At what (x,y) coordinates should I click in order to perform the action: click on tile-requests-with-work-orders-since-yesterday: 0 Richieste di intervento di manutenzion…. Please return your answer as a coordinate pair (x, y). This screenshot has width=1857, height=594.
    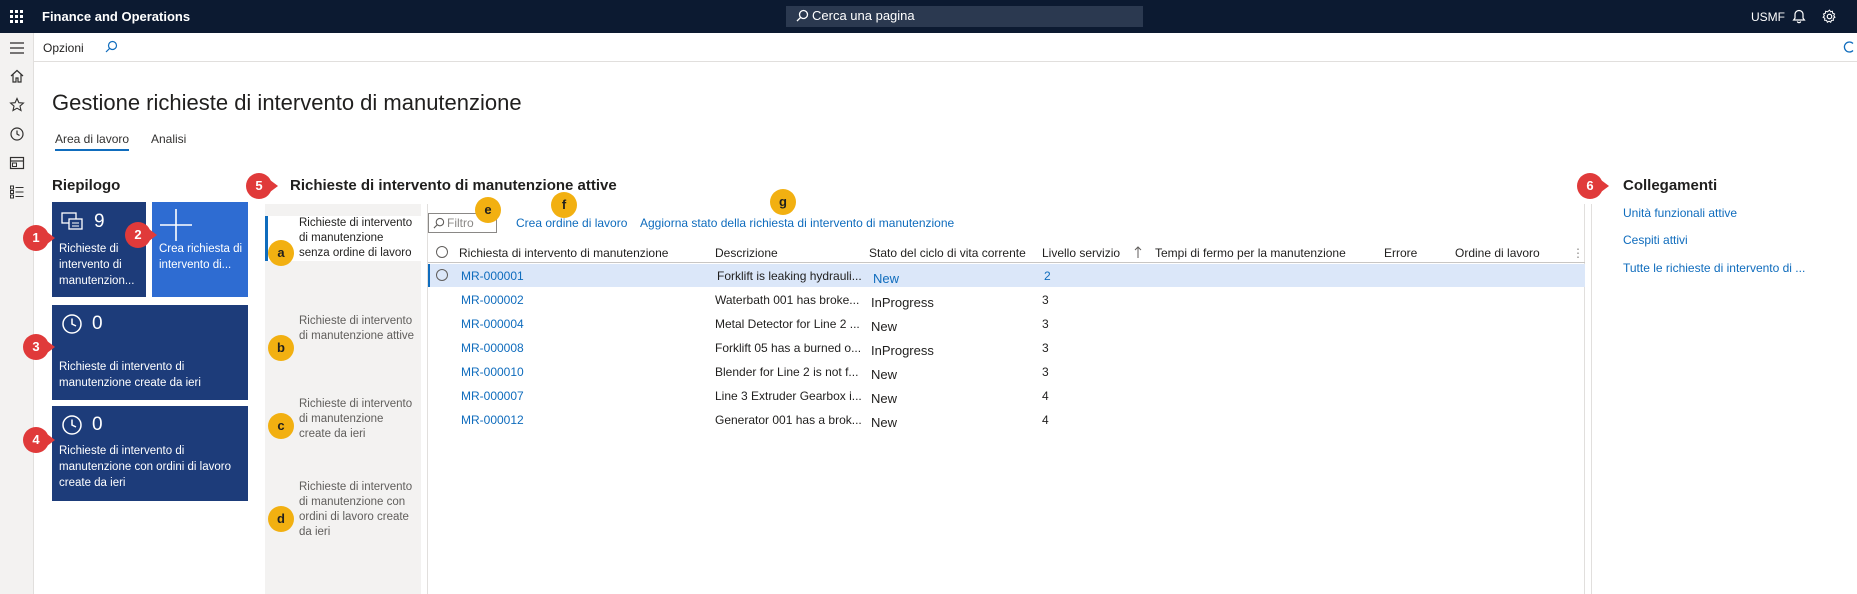
    Looking at the image, I should click on (150, 453).